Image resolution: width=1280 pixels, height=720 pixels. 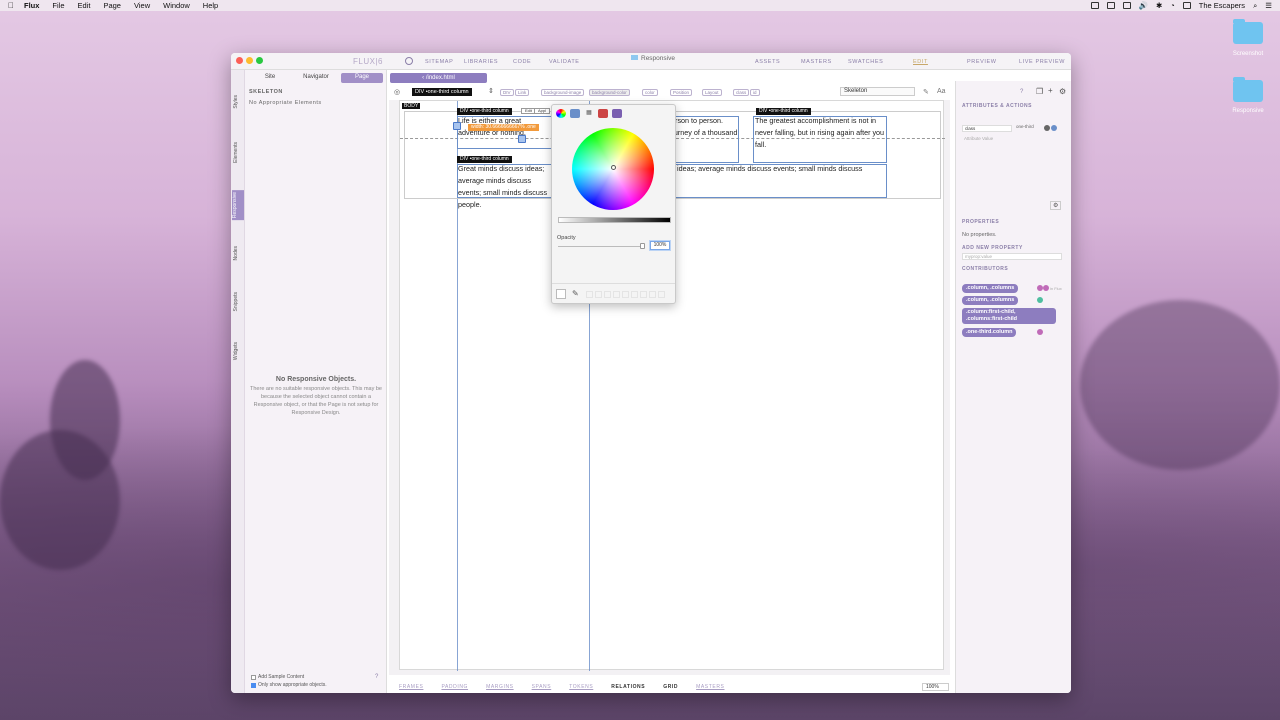 I want to click on sliders-icon, so click(x=575, y=113).